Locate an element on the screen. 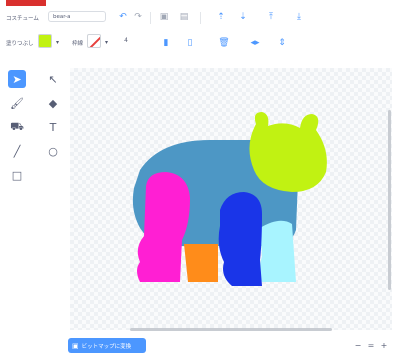 This screenshot has height=355, width=393. bear-leg-front-right is located at coordinates (240, 239).